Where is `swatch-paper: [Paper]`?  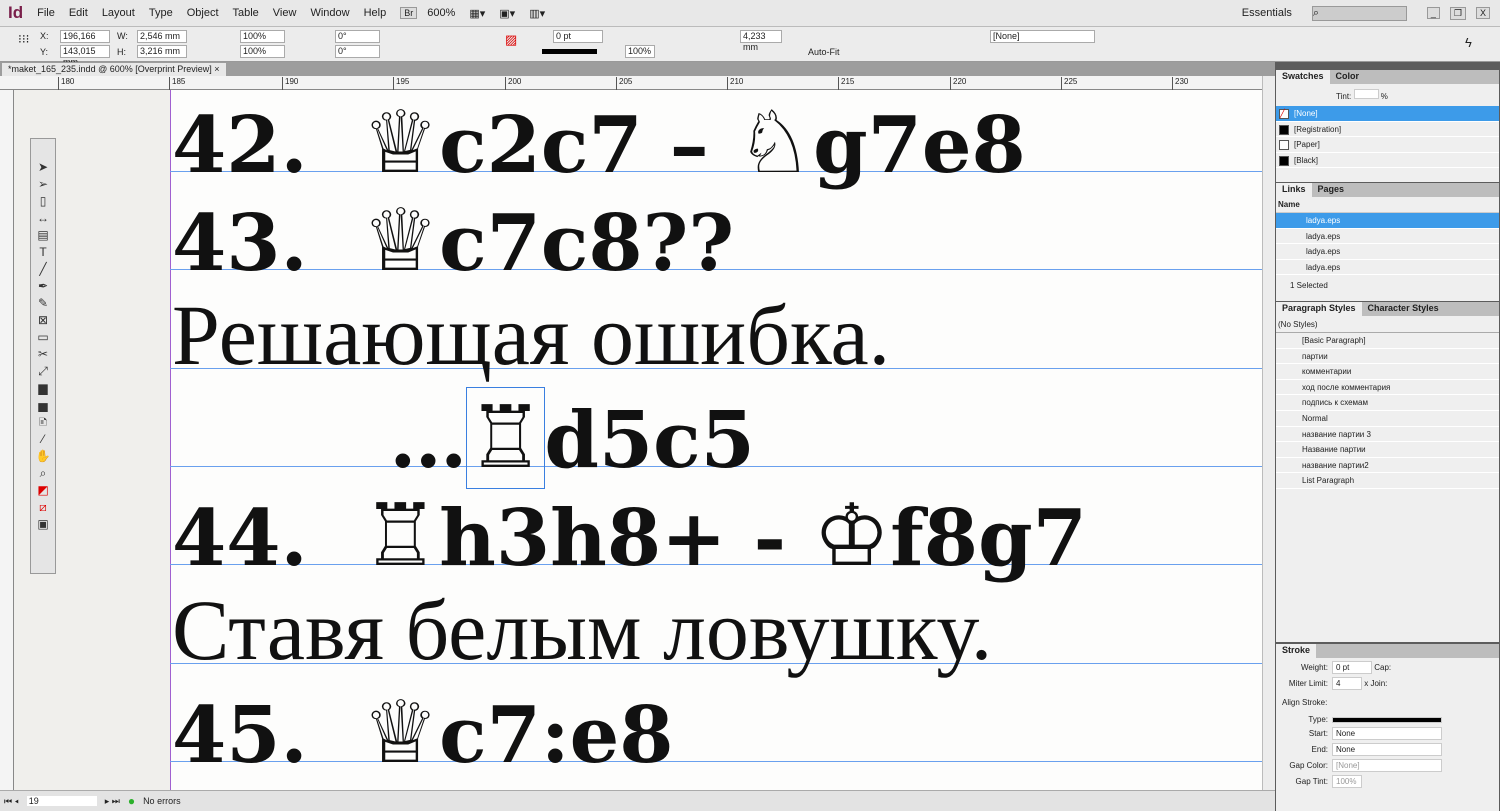 swatch-paper: [Paper] is located at coordinates (1387, 145).